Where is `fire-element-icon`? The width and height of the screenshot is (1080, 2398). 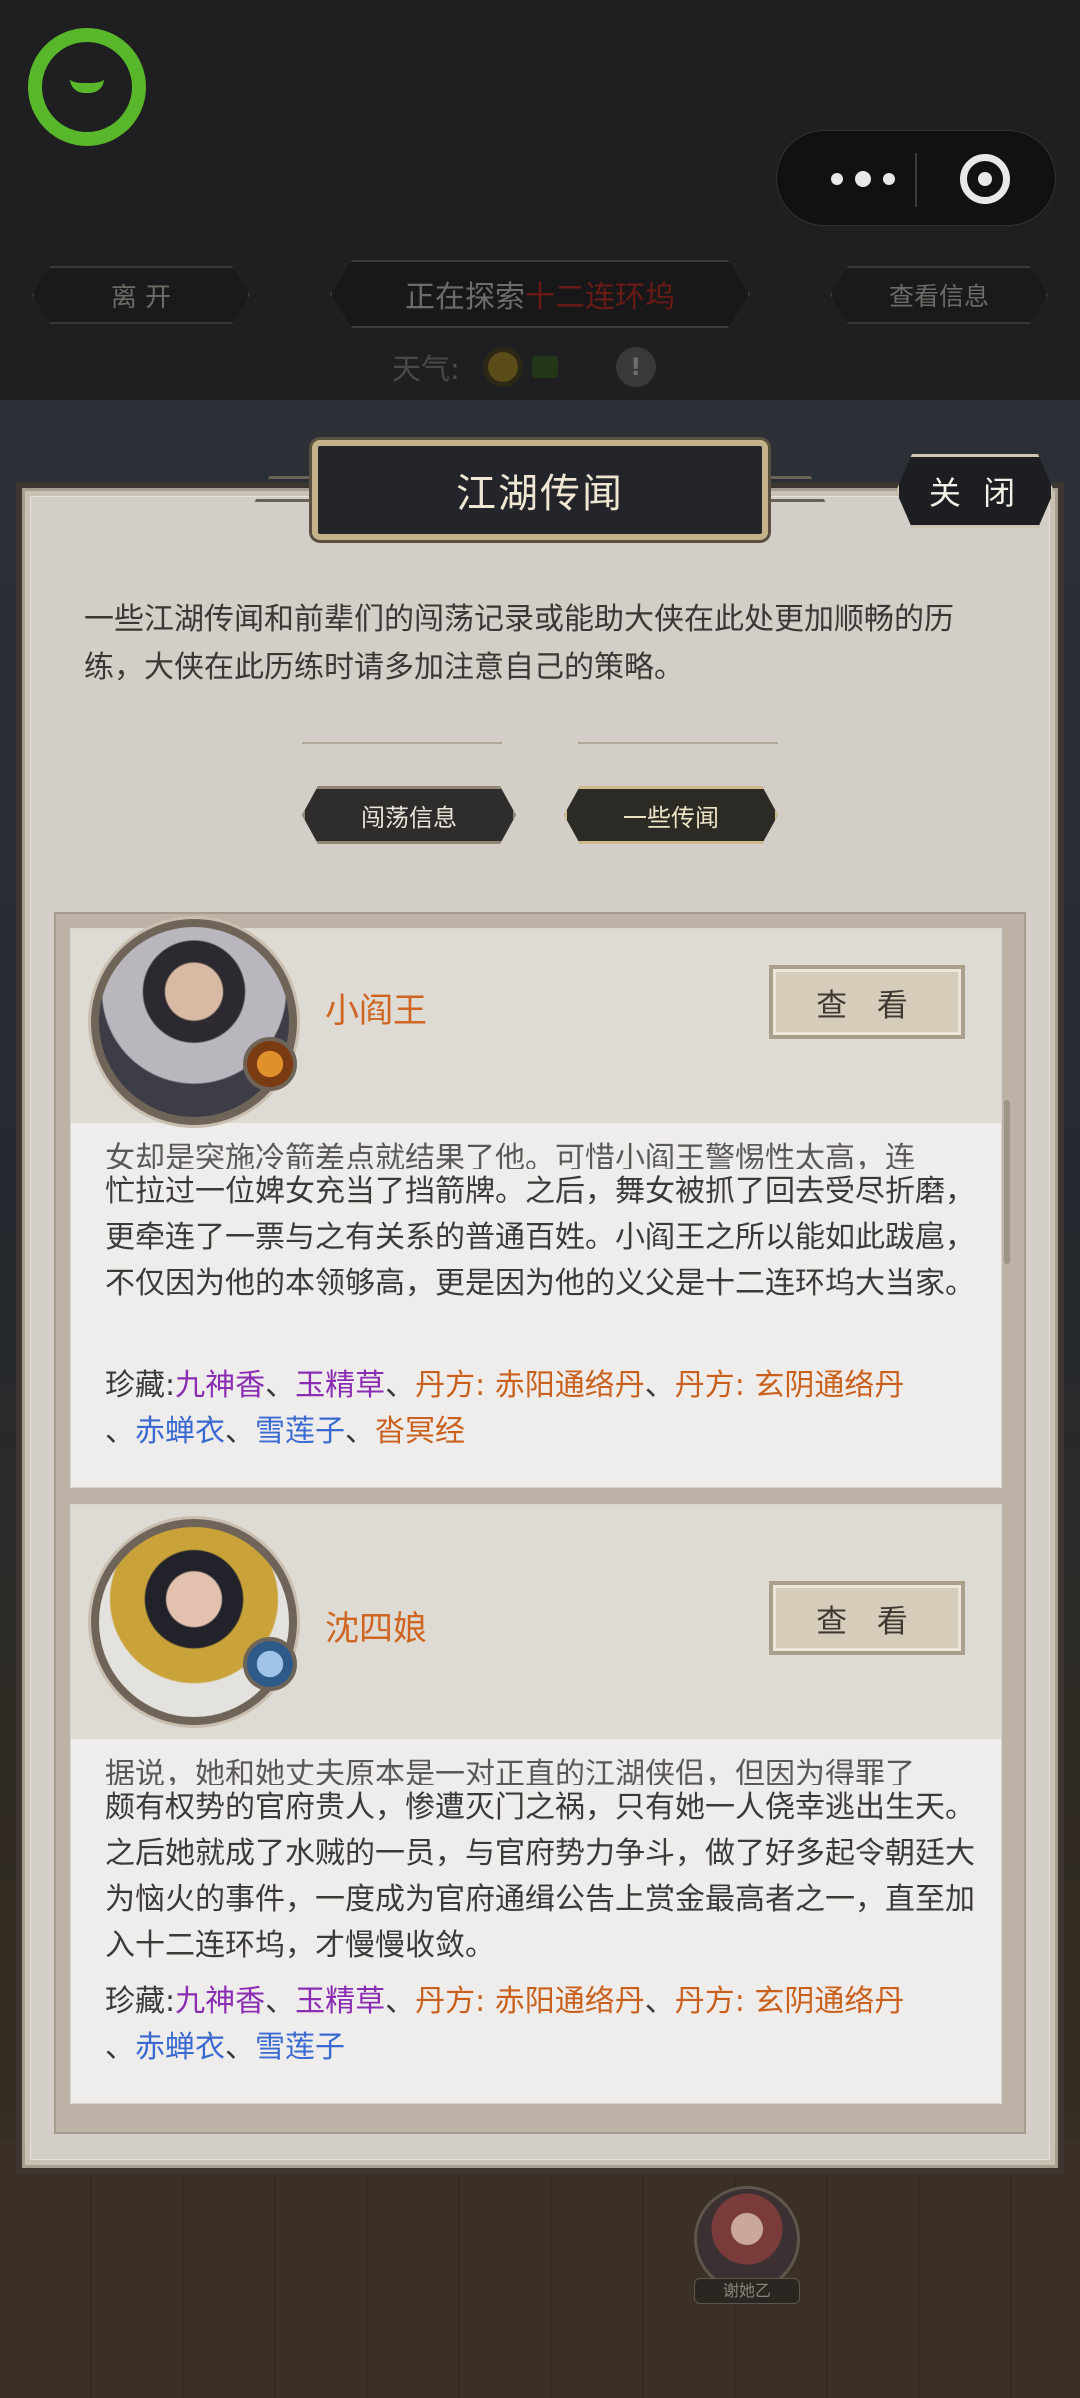 fire-element-icon is located at coordinates (270, 1064).